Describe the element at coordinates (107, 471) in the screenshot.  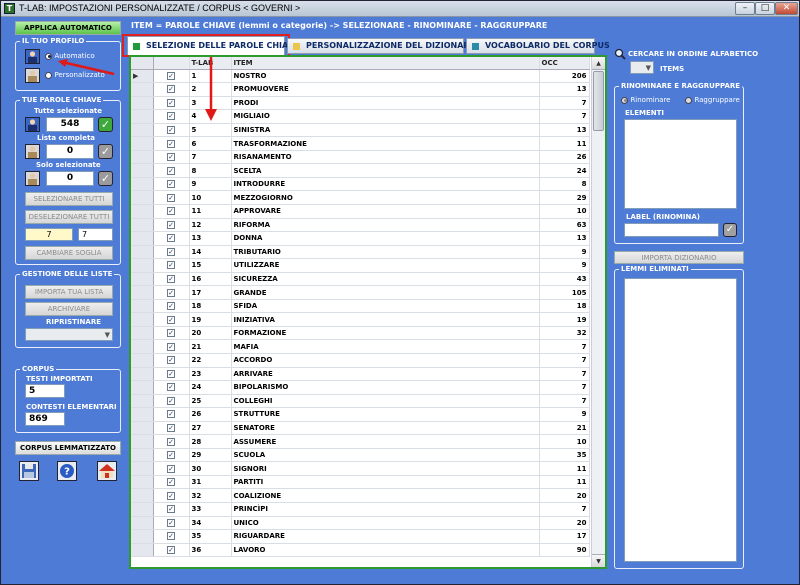
I see `home-icon` at that location.